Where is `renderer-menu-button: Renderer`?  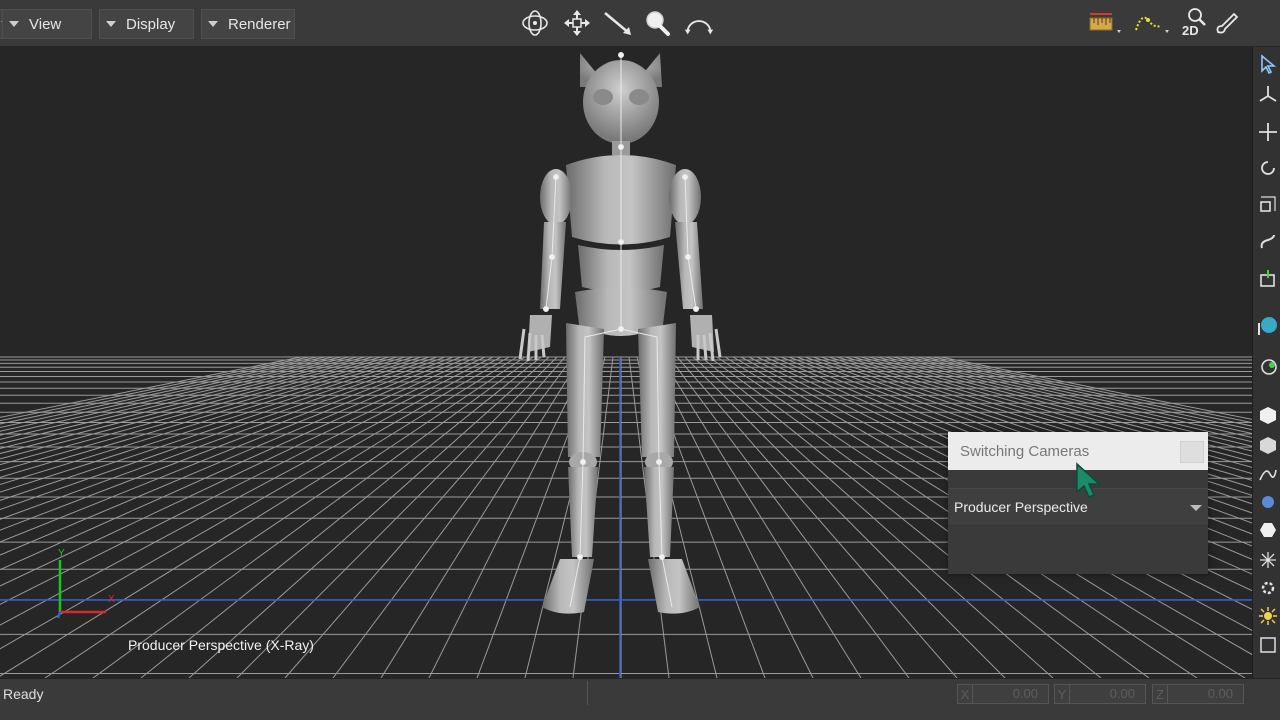 renderer-menu-button: Renderer is located at coordinates (248, 24).